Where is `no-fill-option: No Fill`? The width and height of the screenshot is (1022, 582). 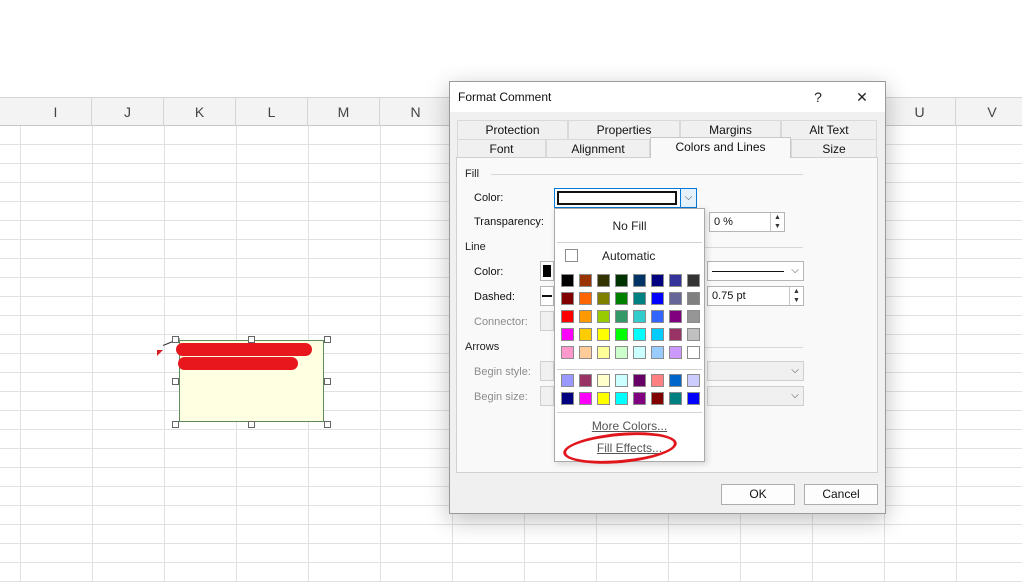
no-fill-option: No Fill is located at coordinates (629, 226).